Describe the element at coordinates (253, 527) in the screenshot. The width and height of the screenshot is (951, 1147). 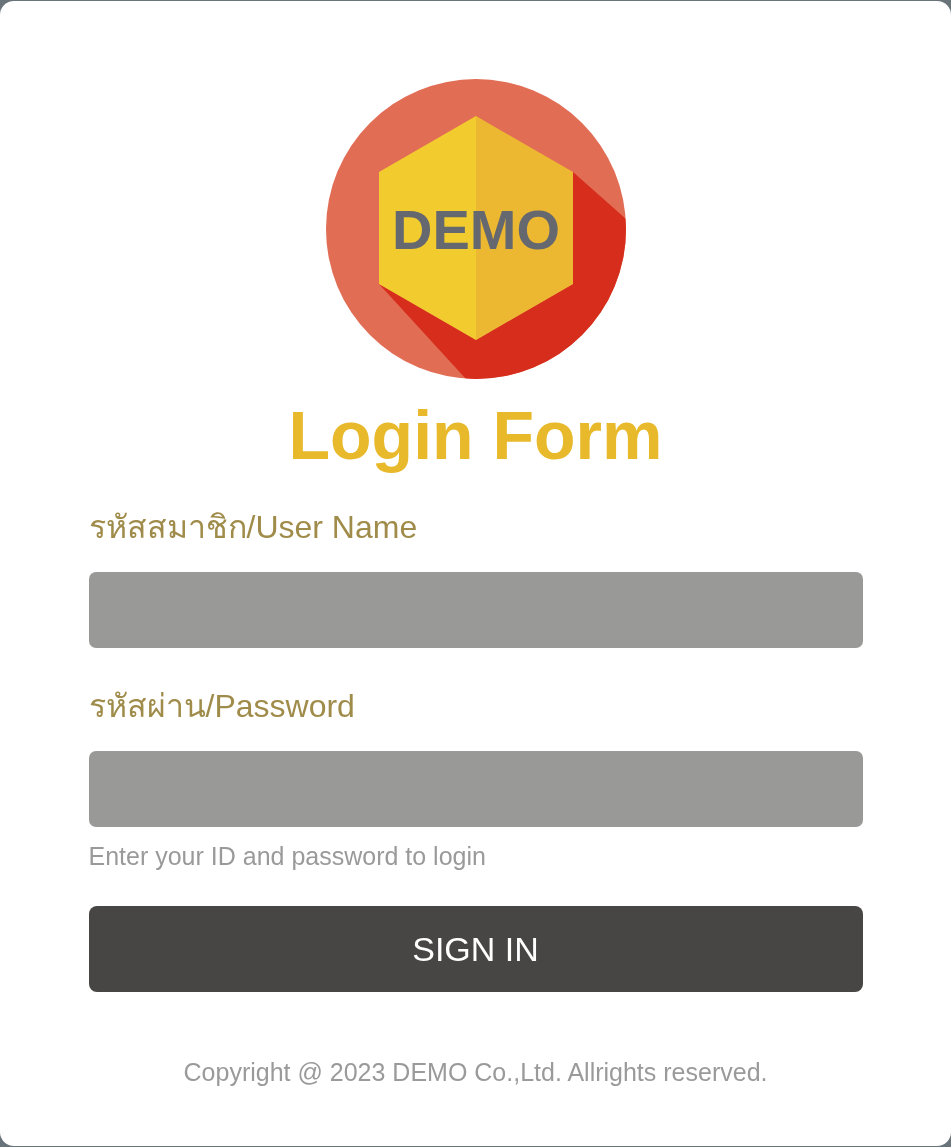
I see `field-label: รหัสสมาชิก/User Name` at that location.